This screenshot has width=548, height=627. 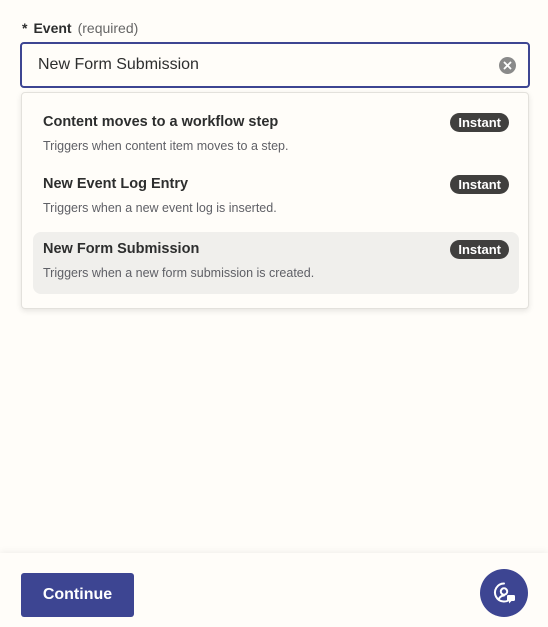 What do you see at coordinates (118, 64) in the screenshot?
I see `event-input-value: New Form Submission` at bounding box center [118, 64].